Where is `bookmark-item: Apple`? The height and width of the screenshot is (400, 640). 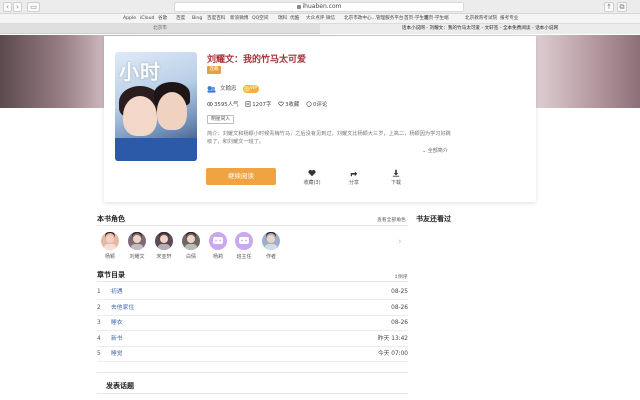 bookmark-item: Apple is located at coordinates (129, 19).